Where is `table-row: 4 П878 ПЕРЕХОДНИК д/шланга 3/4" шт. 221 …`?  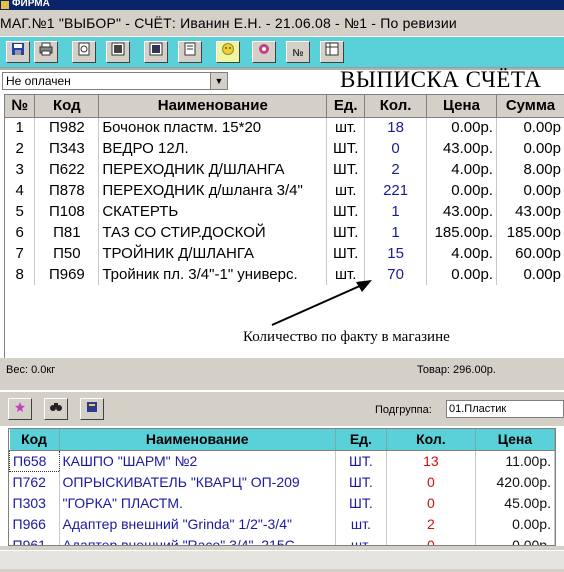
table-row: 4 П878 ПЕРЕХОДНИК д/шланга 3/4" шт. 221 … is located at coordinates (284, 190).